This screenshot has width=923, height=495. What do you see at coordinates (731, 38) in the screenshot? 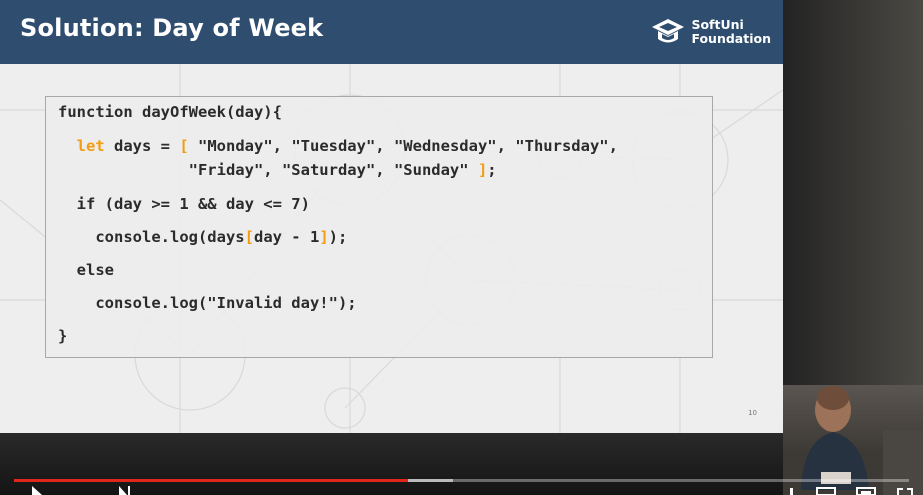
I see `brand-line-2: Foundation` at bounding box center [731, 38].